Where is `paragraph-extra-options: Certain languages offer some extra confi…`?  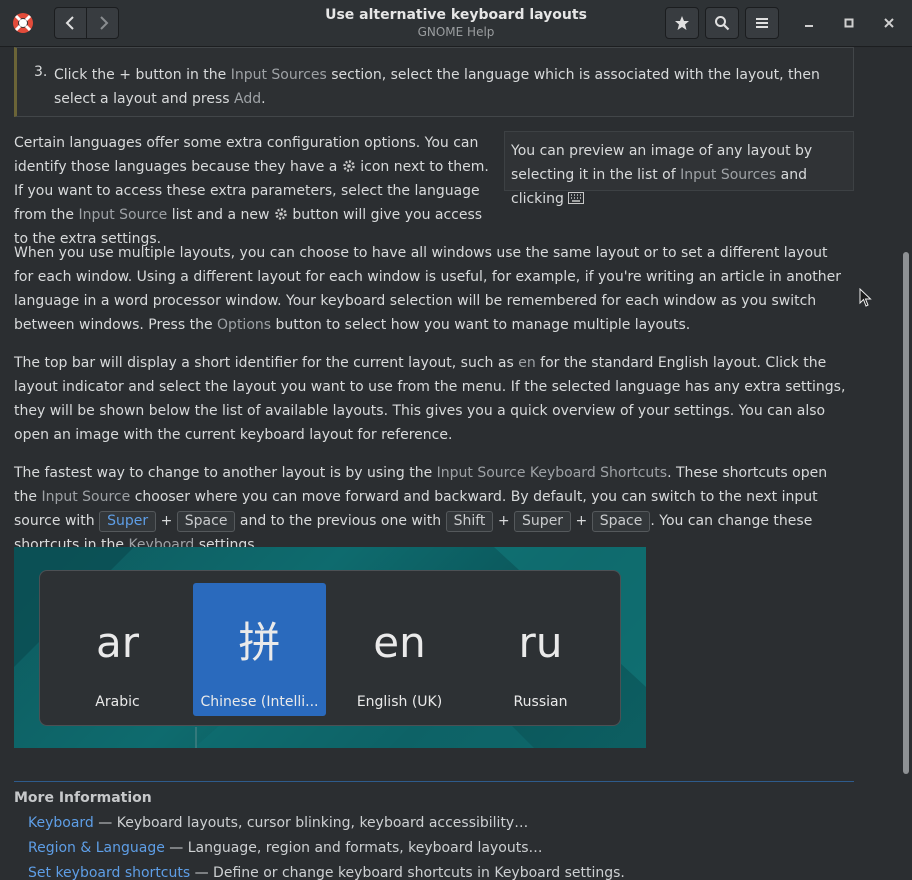
paragraph-extra-options: Certain languages offer some extra confi… is located at coordinates (253, 191).